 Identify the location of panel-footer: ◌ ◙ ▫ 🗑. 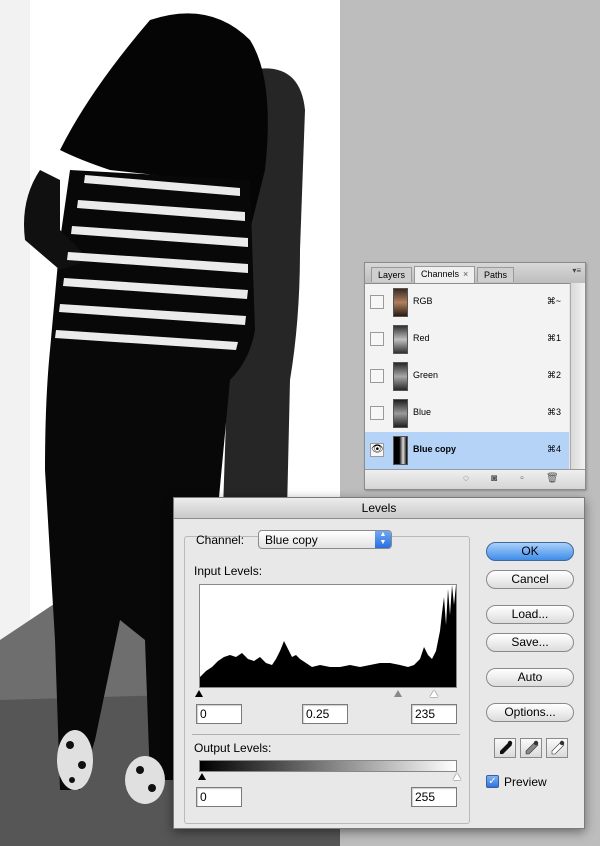
(475, 479).